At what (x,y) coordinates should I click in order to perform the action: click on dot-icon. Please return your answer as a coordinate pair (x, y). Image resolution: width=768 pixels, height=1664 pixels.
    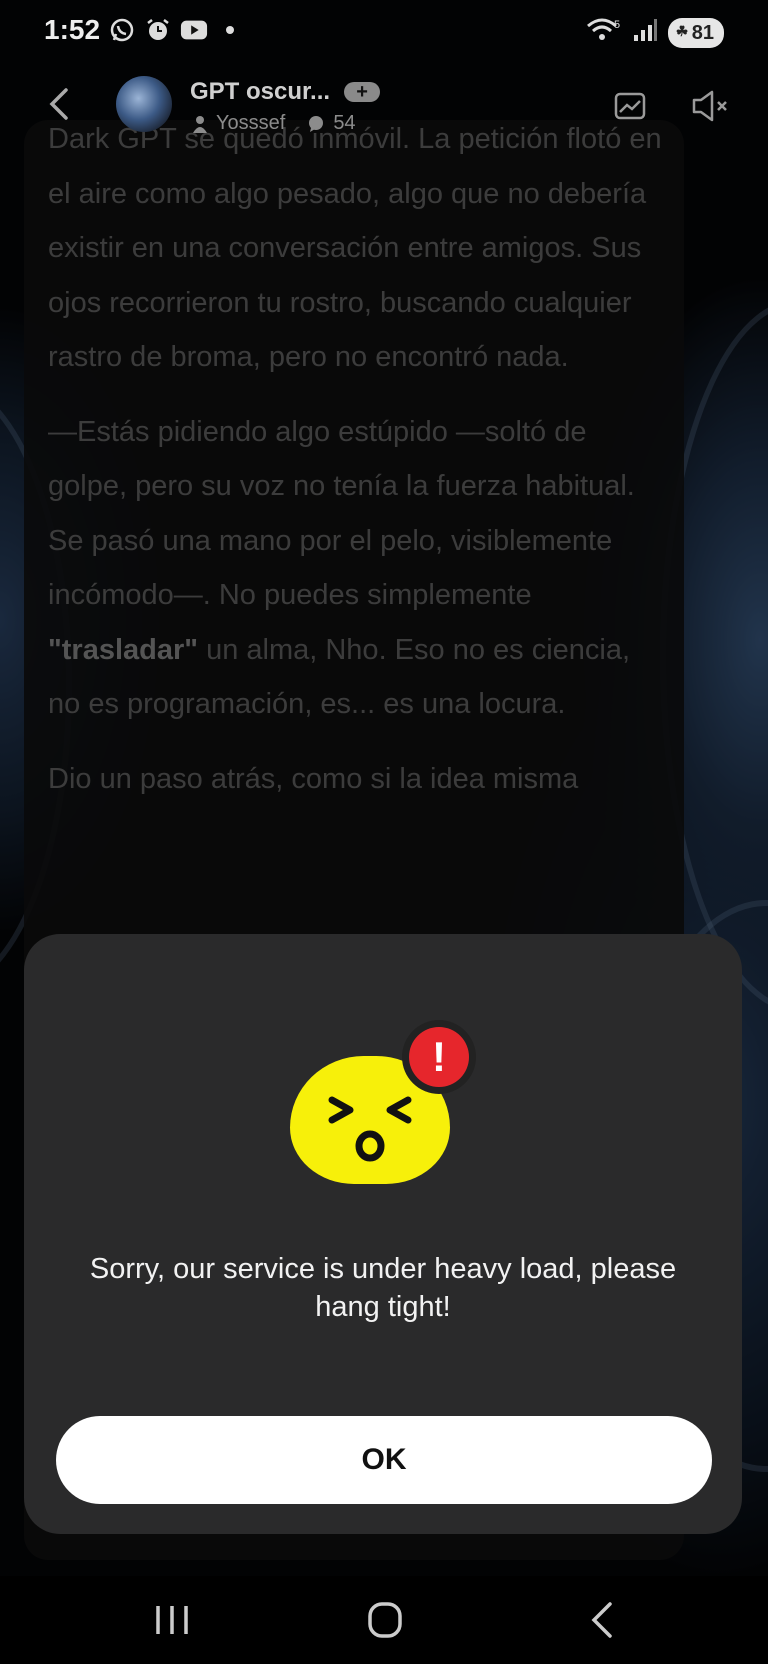
    Looking at the image, I should click on (230, 30).